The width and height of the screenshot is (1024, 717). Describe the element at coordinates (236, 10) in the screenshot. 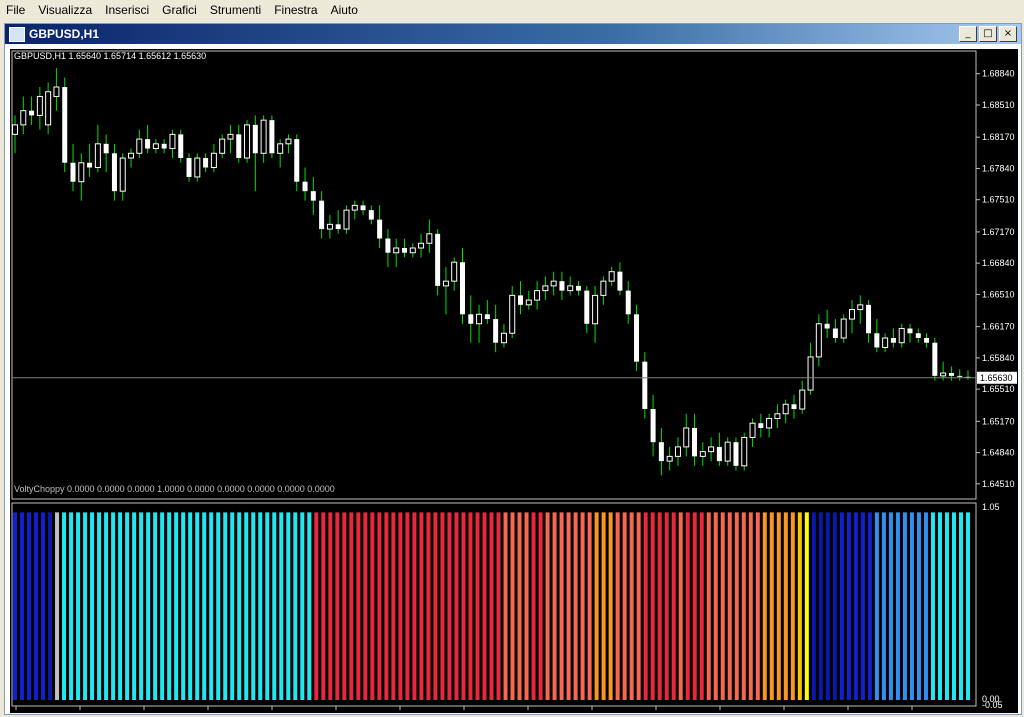

I see `menu-strumenti: Strumenti` at that location.